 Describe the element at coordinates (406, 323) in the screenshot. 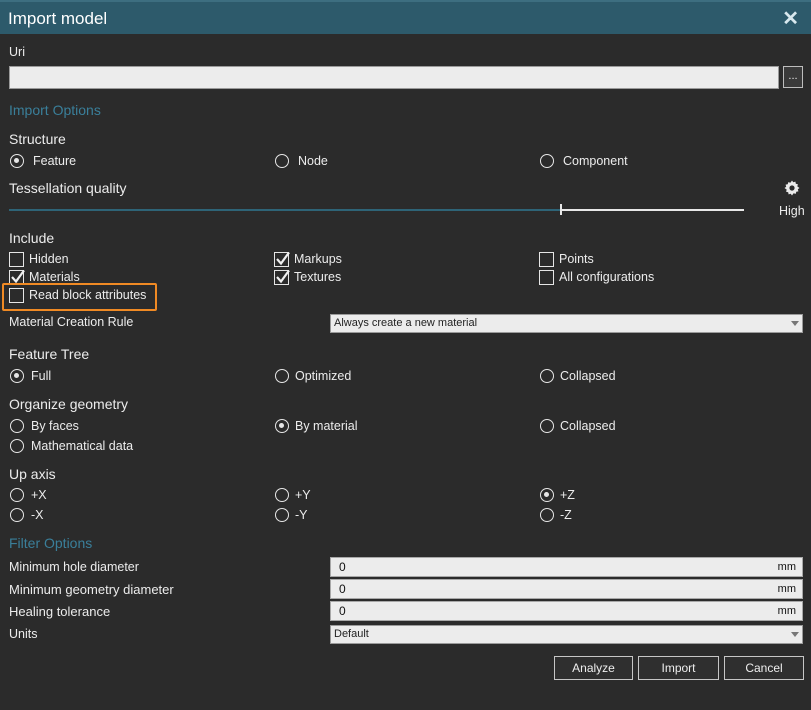

I see `material-rule-value: Always create a new material` at that location.